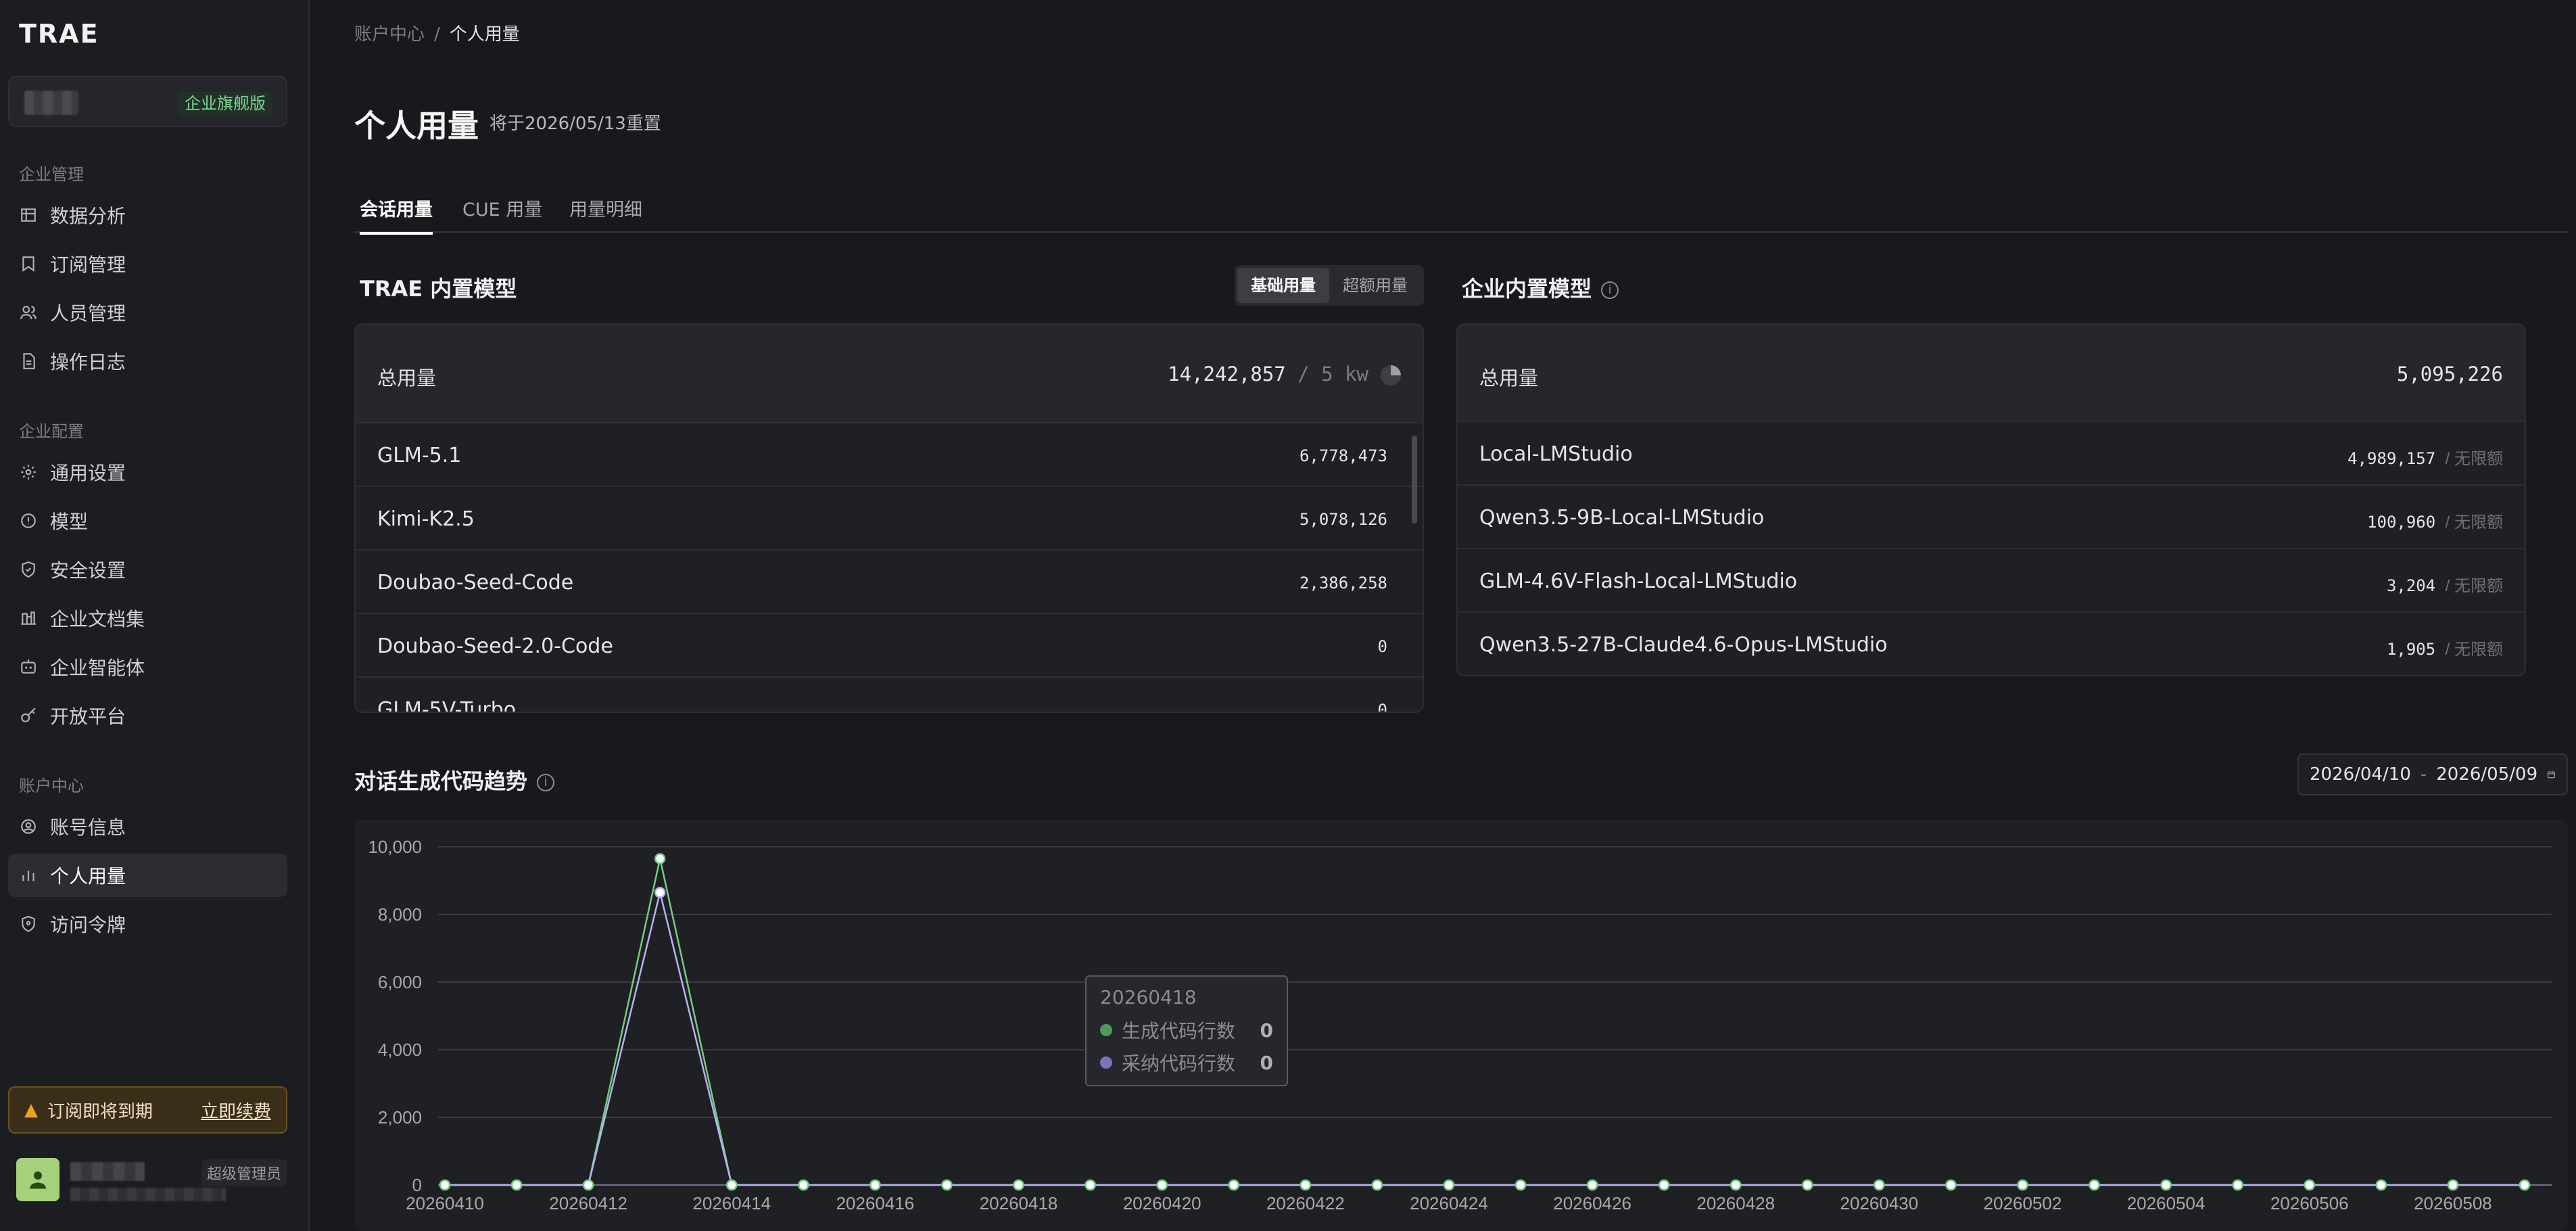  I want to click on x-tick-label: 20260426, so click(1592, 1203).